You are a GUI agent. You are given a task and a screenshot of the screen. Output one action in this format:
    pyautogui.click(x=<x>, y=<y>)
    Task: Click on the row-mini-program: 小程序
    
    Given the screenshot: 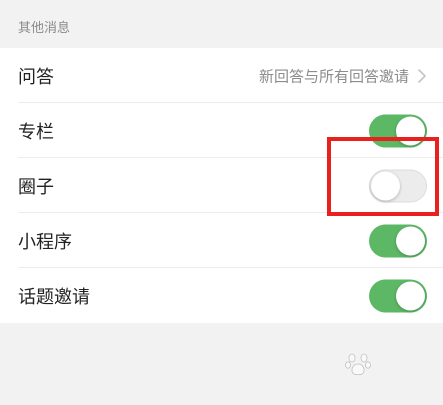 What is the action you would take?
    pyautogui.click(x=221, y=240)
    